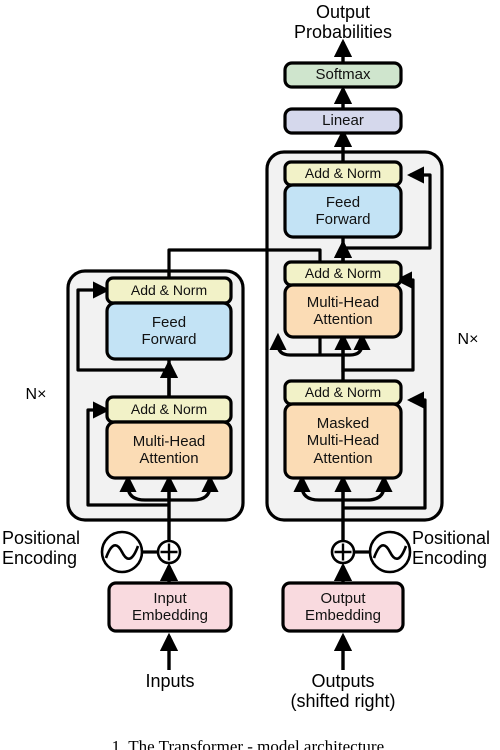 The image size is (500, 750). Describe the element at coordinates (41, 538) in the screenshot. I see `pos-enc-left-line1: Positional` at that location.